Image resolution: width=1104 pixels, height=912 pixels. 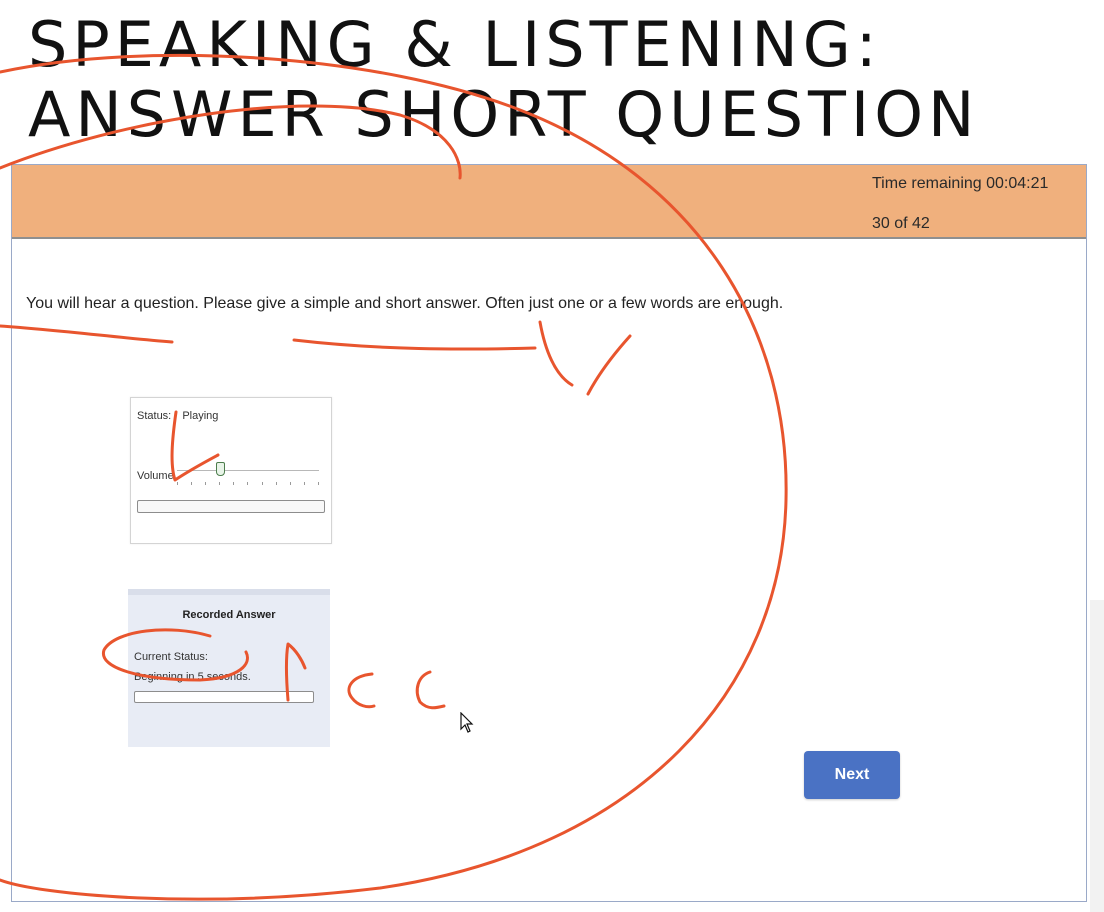 I want to click on question-counter: 30 of 42, so click(x=901, y=223).